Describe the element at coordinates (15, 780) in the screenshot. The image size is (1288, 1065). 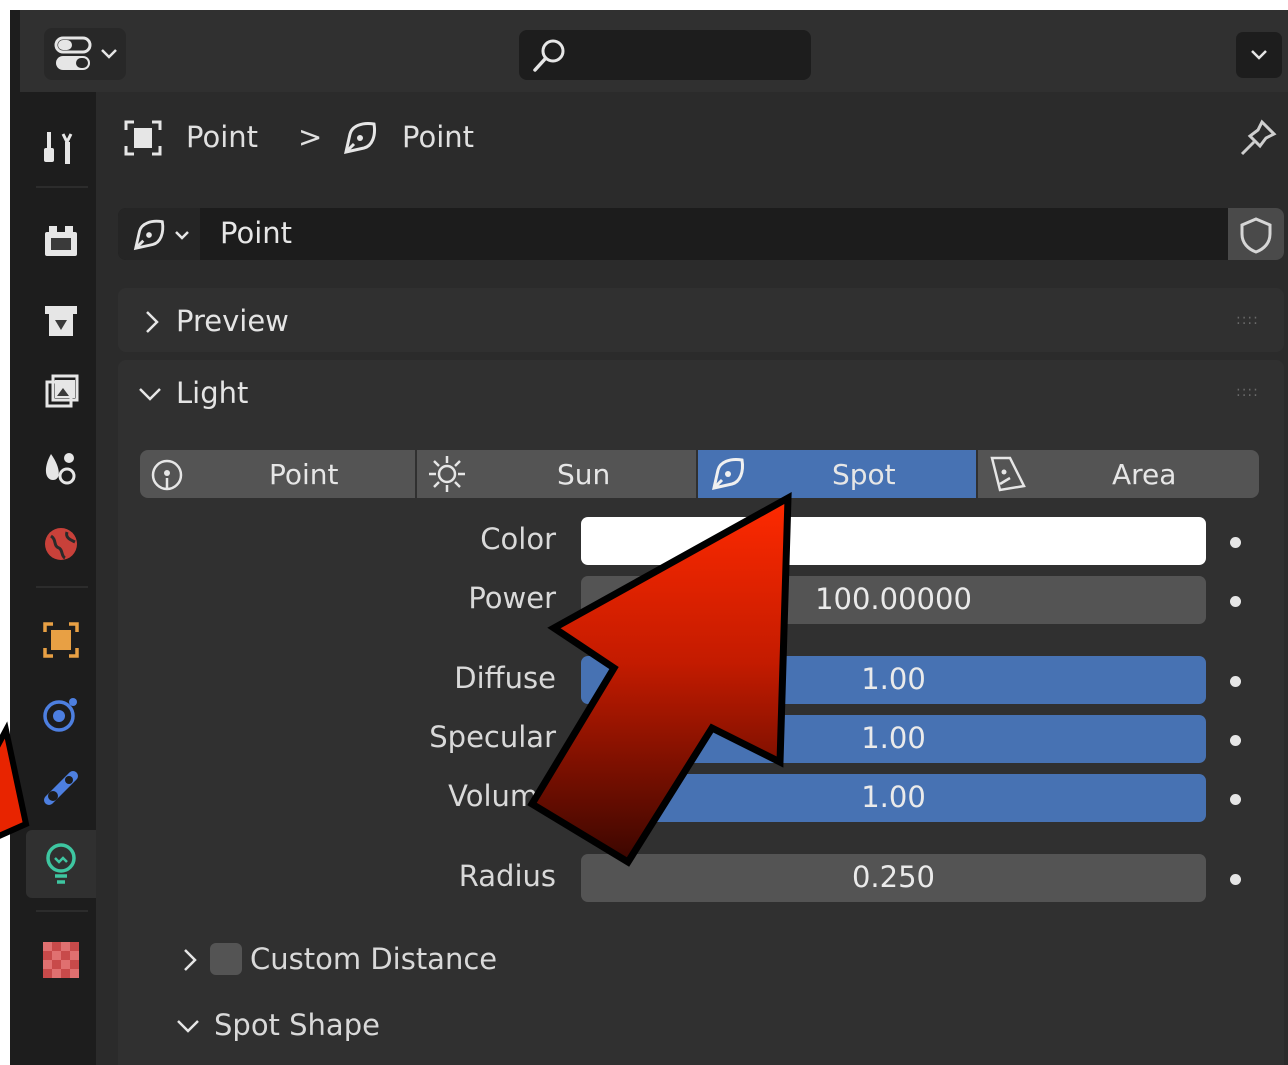
I see `annotation-arrow-tab` at that location.